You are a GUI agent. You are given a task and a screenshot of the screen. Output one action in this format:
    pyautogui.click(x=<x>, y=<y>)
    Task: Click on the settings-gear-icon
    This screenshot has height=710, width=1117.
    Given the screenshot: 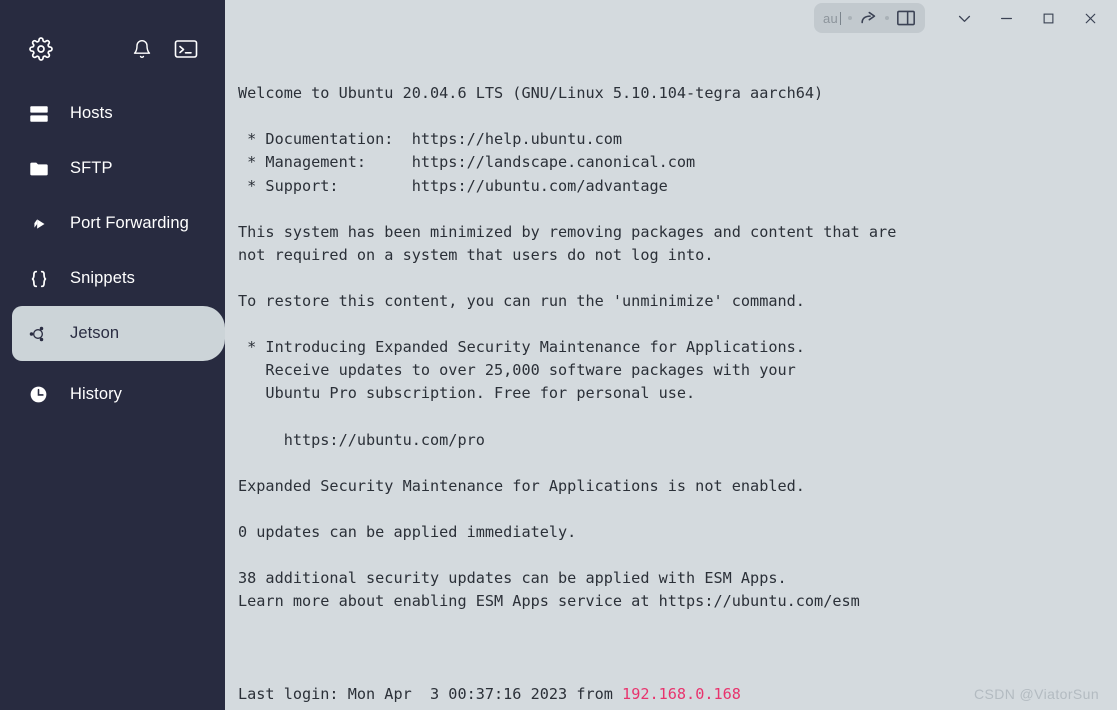 What is the action you would take?
    pyautogui.click(x=41, y=49)
    